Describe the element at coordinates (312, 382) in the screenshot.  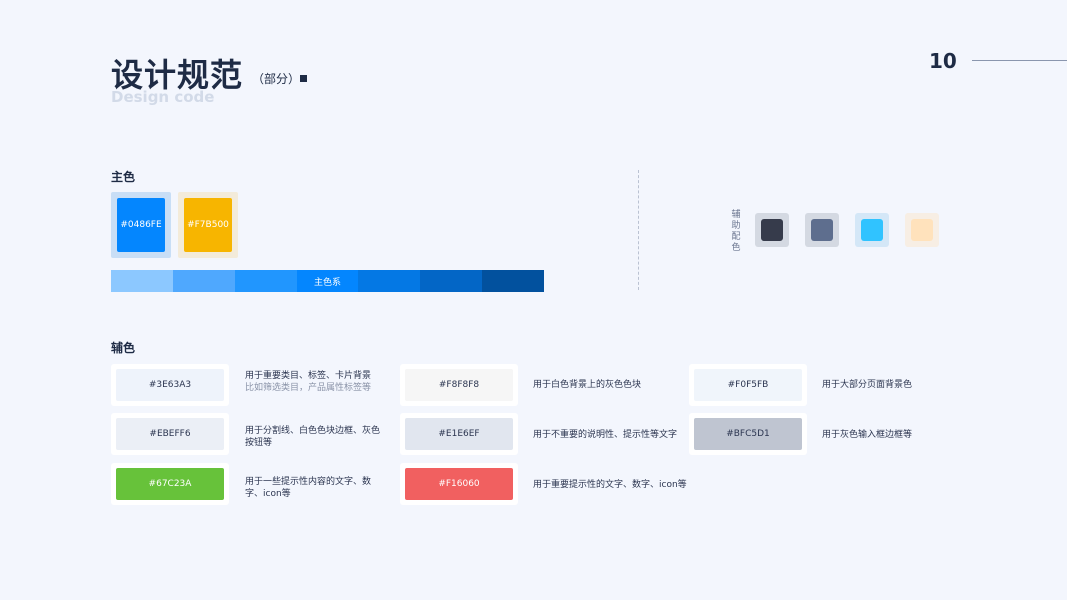
I see `color-description: 用于重要类目、标签、卡片背景 比如筛选类目，产品属性标签等` at that location.